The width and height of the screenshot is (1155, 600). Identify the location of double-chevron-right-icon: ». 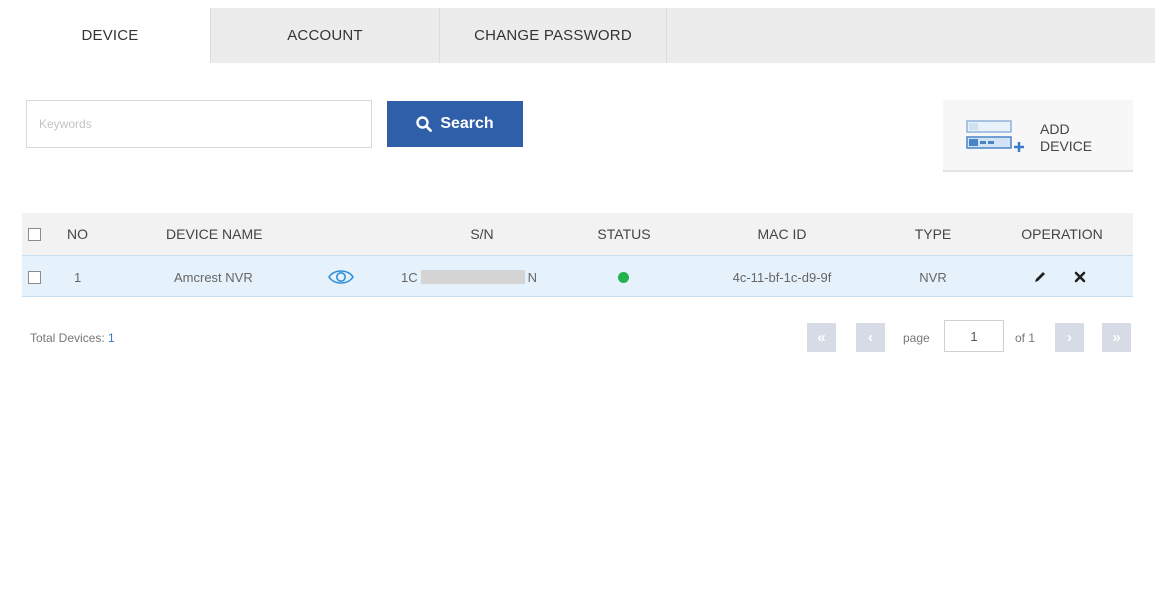
(1116, 337).